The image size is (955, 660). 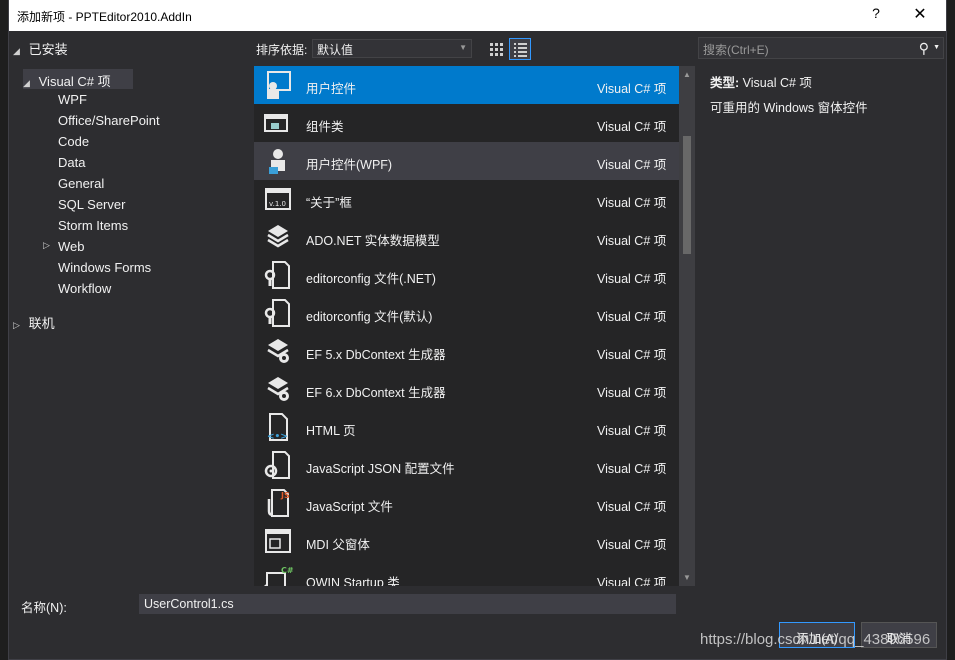 What do you see at coordinates (821, 48) in the screenshot?
I see `search-box: 搜索(Ctrl+E) ⚲ ▼` at bounding box center [821, 48].